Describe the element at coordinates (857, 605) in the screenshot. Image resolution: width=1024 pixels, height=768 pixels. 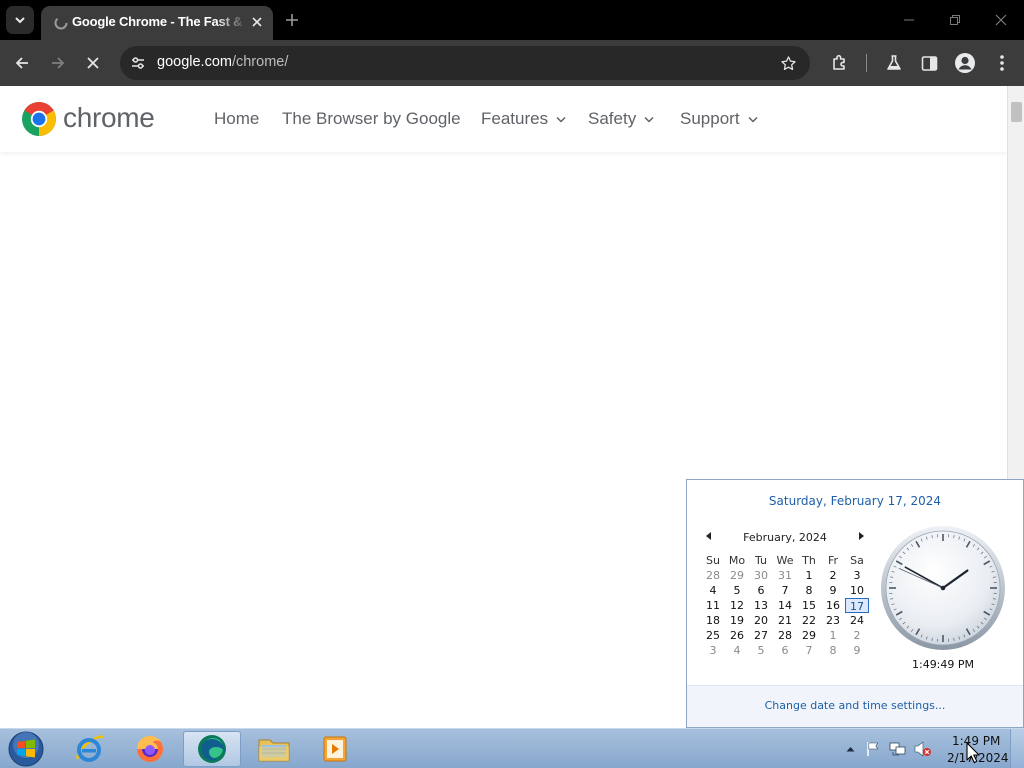
I see `calendar-day-today: 17` at that location.